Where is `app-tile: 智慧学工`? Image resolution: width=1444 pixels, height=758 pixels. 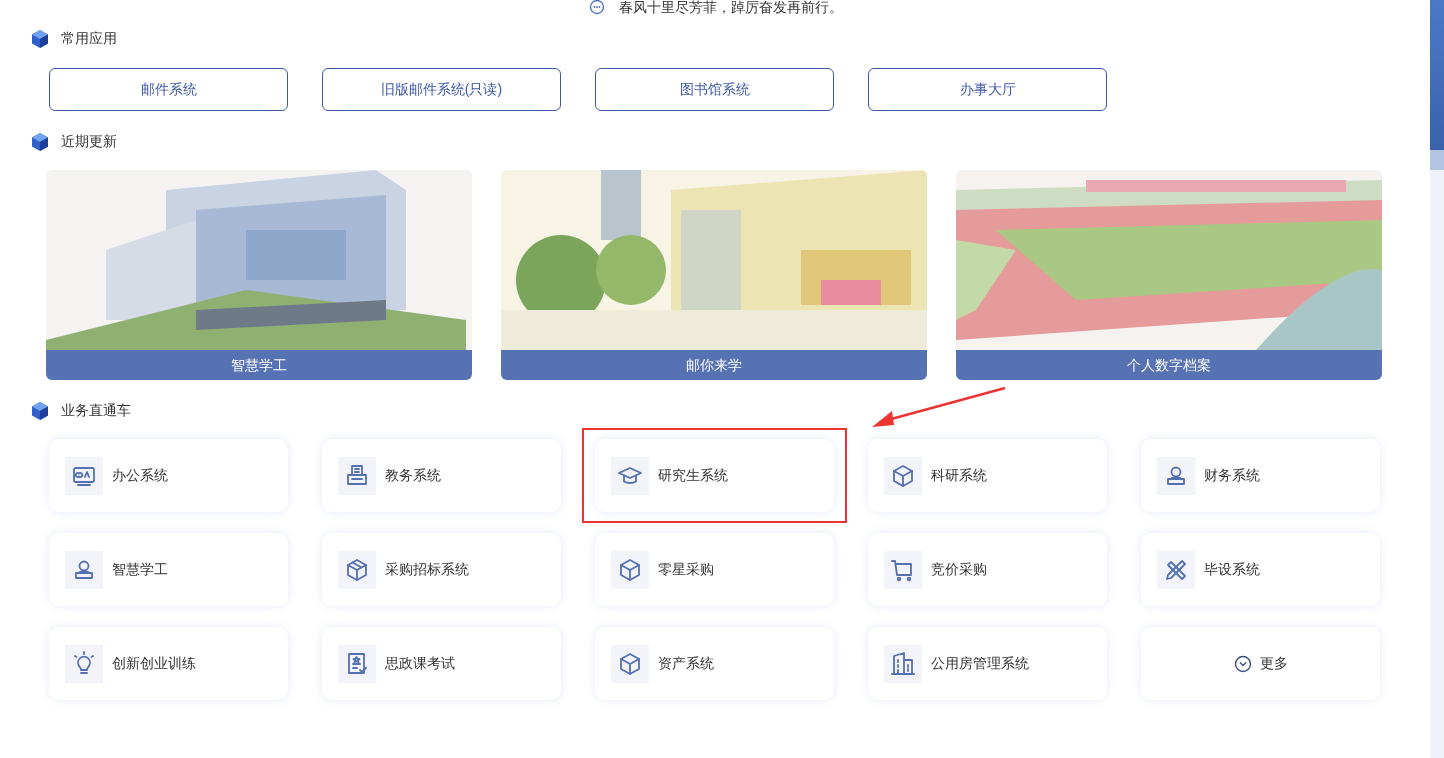 app-tile: 智慧学工 is located at coordinates (168, 569).